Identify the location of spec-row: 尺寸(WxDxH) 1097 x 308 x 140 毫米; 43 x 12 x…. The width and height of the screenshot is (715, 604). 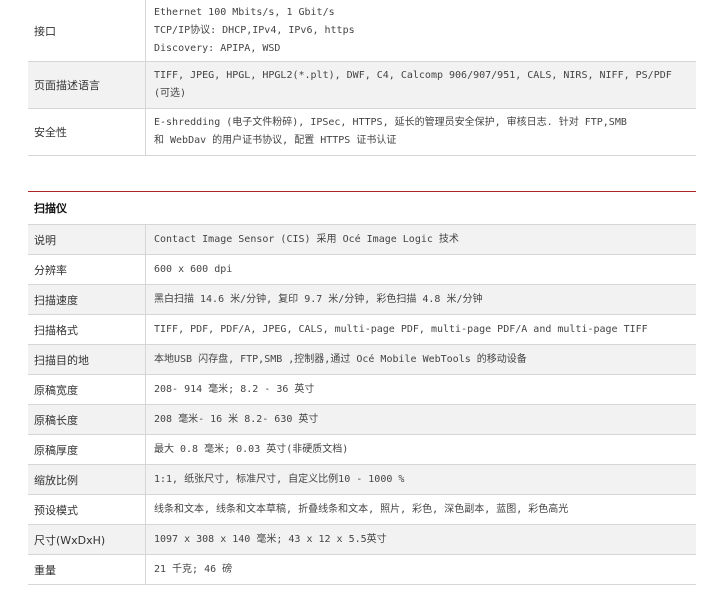
(362, 540).